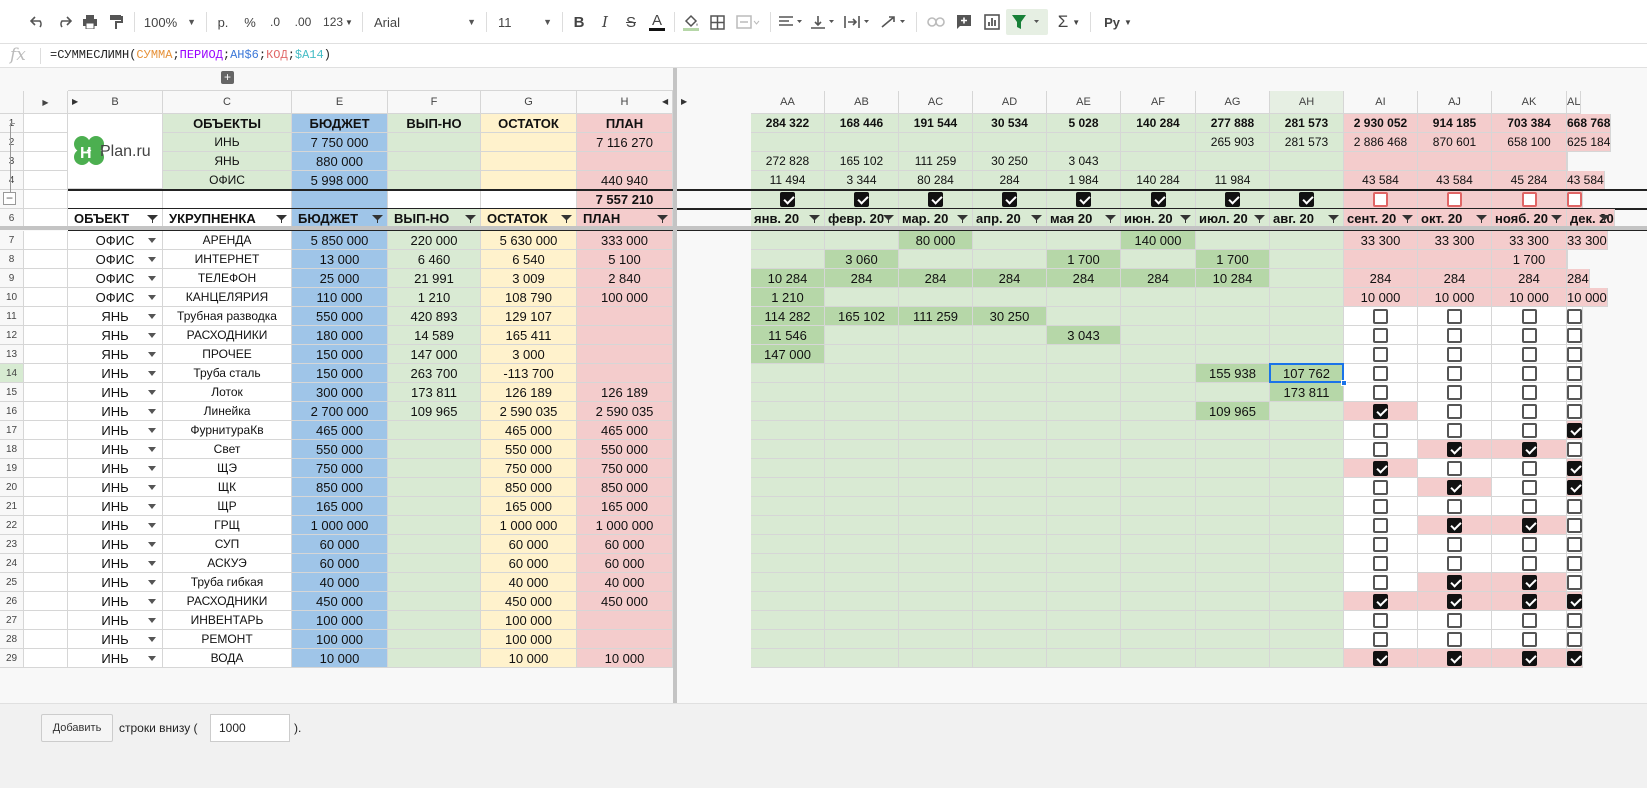  Describe the element at coordinates (227, 161) in the screenshot. I see `object-name-cell: ЯНЬ` at that location.